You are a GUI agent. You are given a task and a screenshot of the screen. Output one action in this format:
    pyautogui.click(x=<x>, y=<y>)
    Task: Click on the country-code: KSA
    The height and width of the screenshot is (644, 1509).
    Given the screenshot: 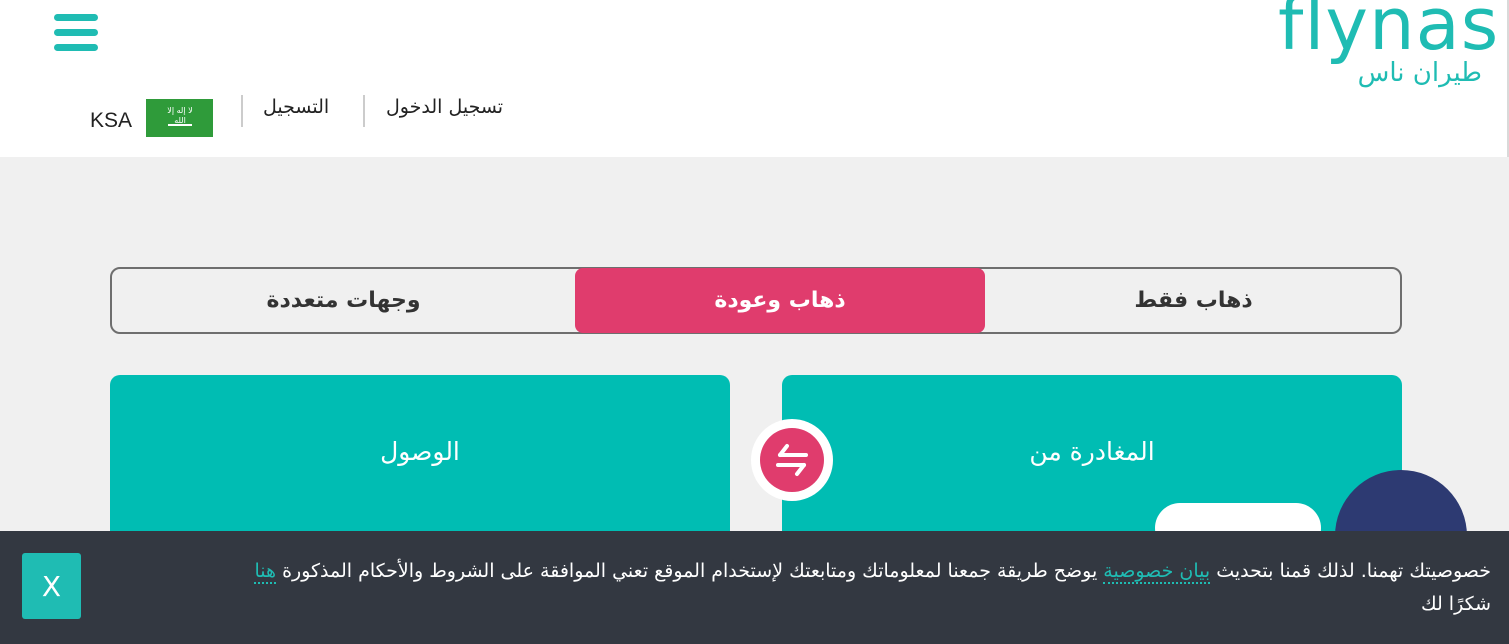 What is the action you would take?
    pyautogui.click(x=111, y=121)
    